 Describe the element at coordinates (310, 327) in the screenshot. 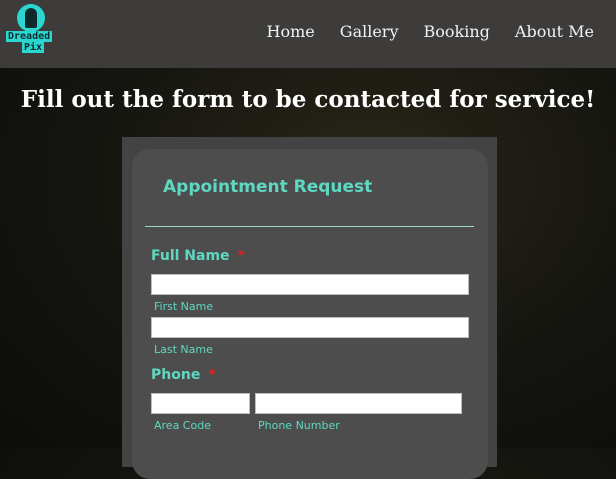

I see `last-name-input` at that location.